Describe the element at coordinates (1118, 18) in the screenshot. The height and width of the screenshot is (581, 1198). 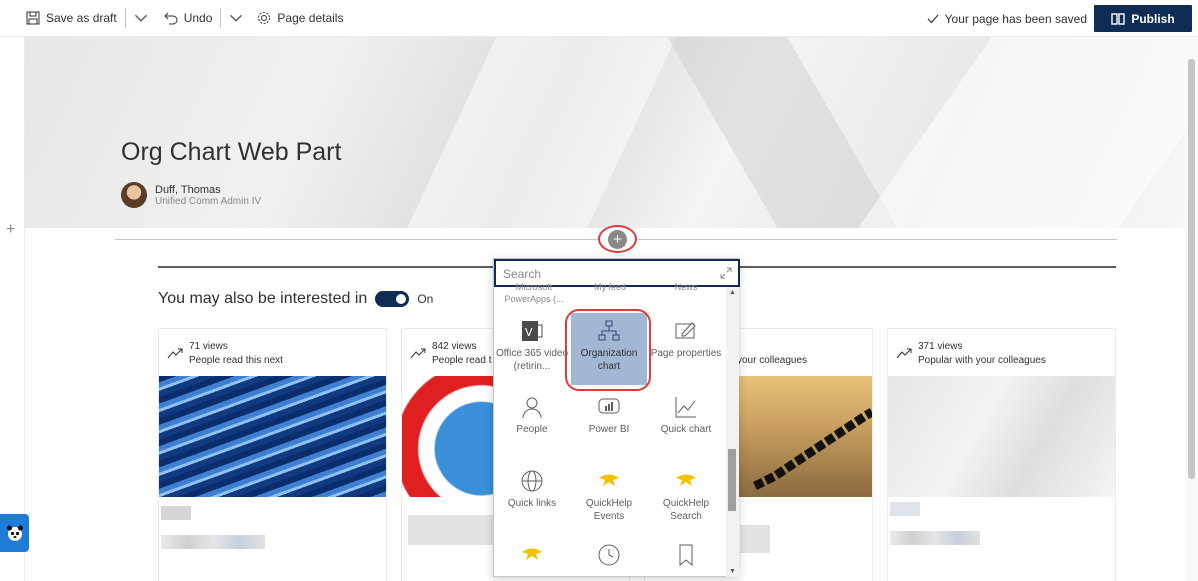
I see `book-icon` at that location.